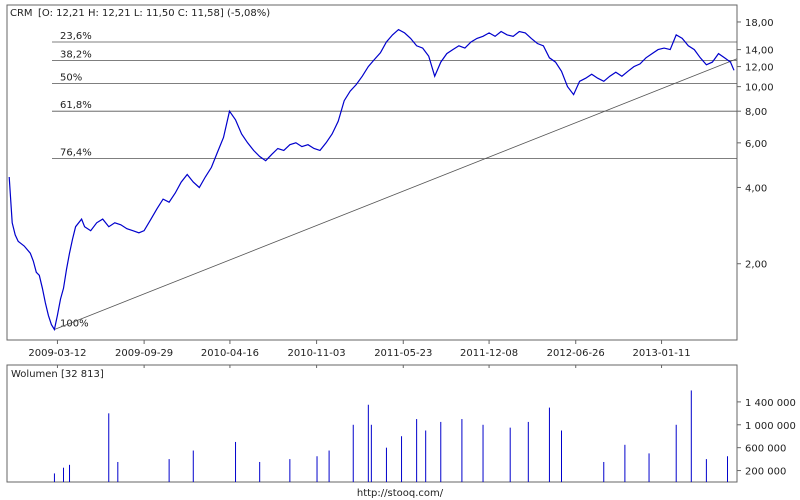 This screenshot has height=500, width=800. I want to click on date-tick-label: 2012-06-26, so click(576, 353).